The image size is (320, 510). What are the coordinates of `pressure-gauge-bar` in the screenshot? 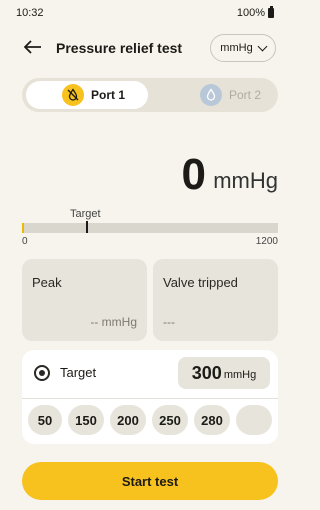 It's located at (150, 227).